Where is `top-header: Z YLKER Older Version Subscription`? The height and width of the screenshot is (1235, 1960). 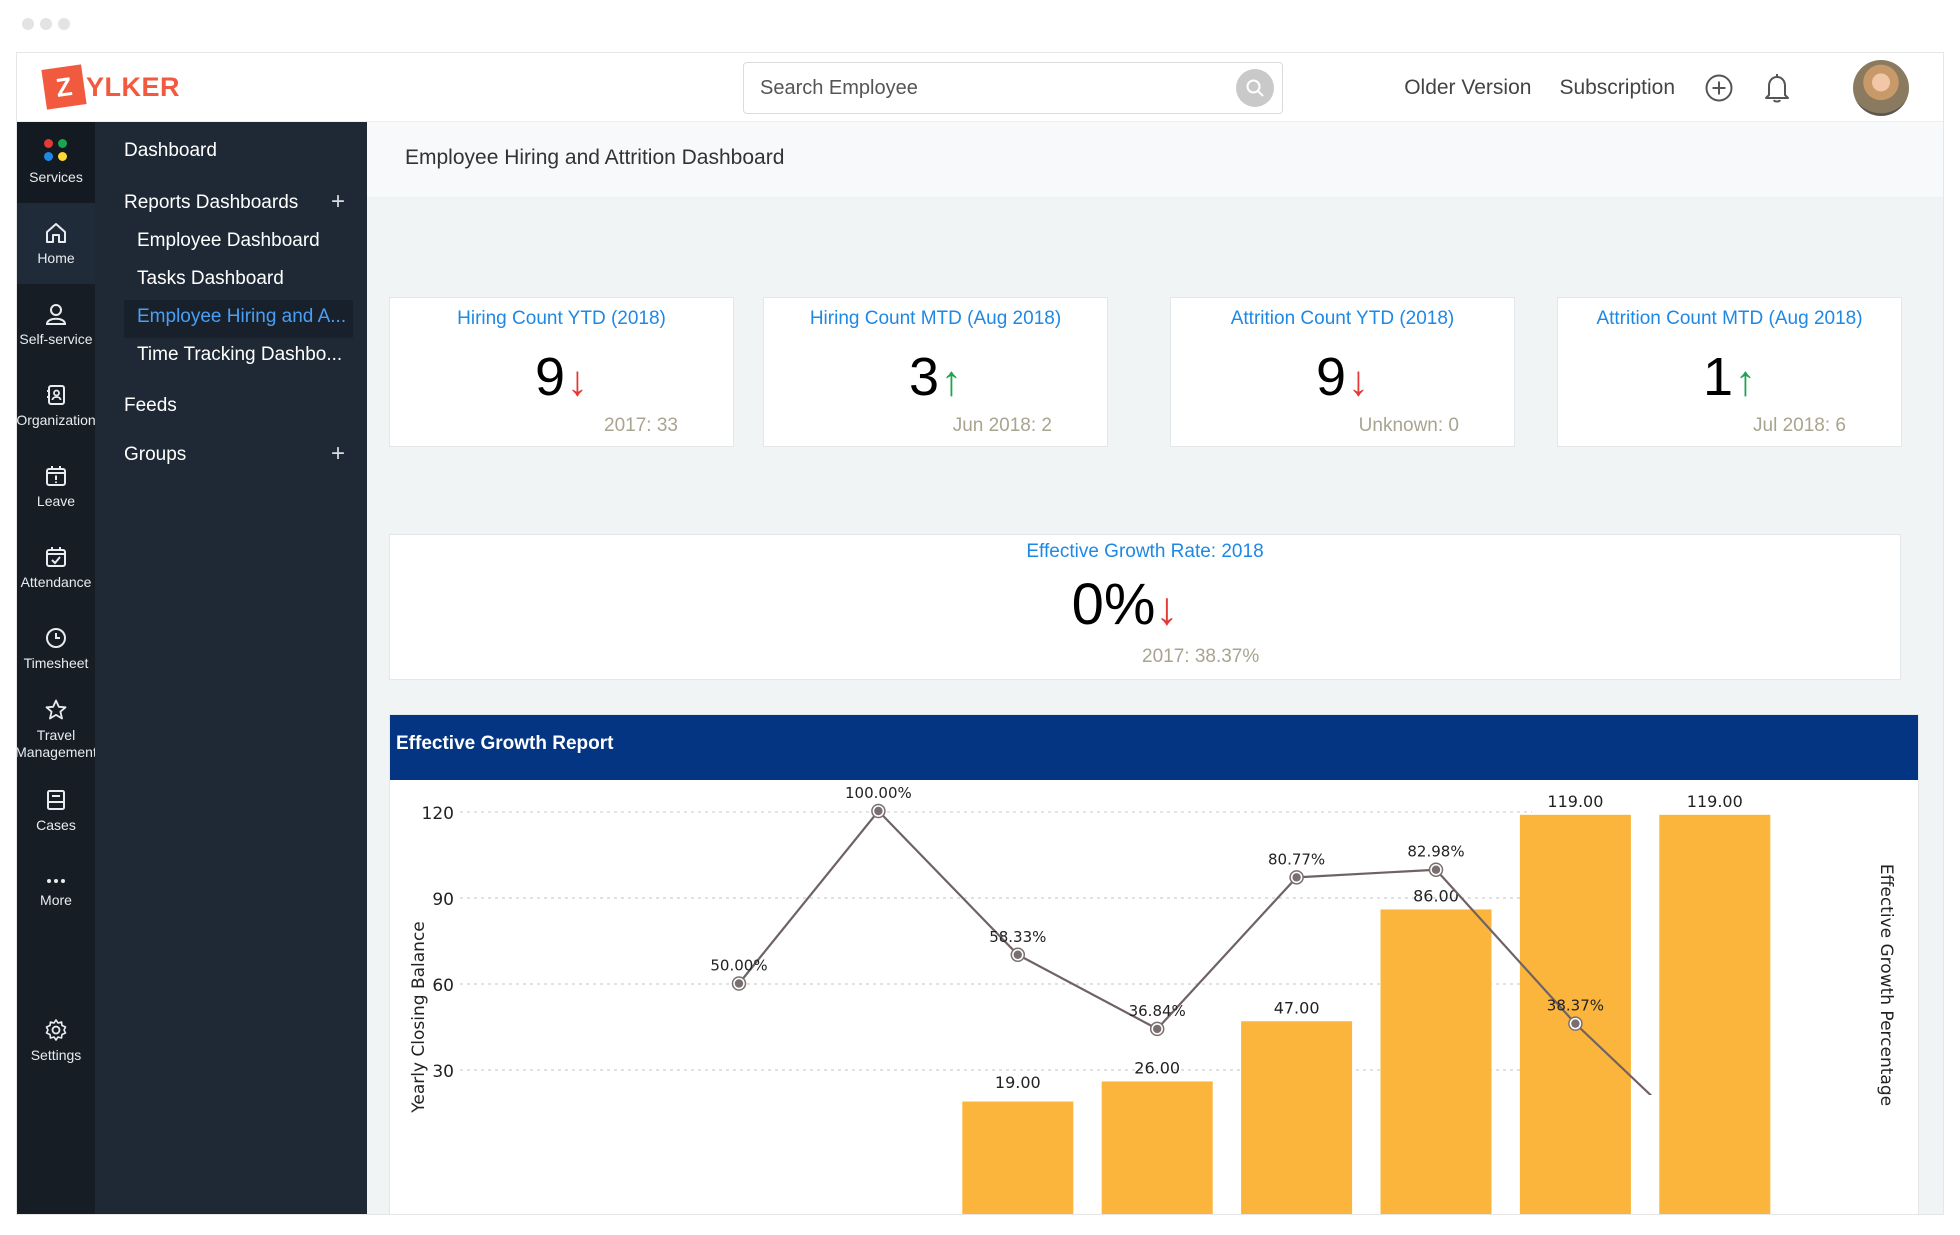
top-header: Z YLKER Older Version Subscription is located at coordinates (980, 87).